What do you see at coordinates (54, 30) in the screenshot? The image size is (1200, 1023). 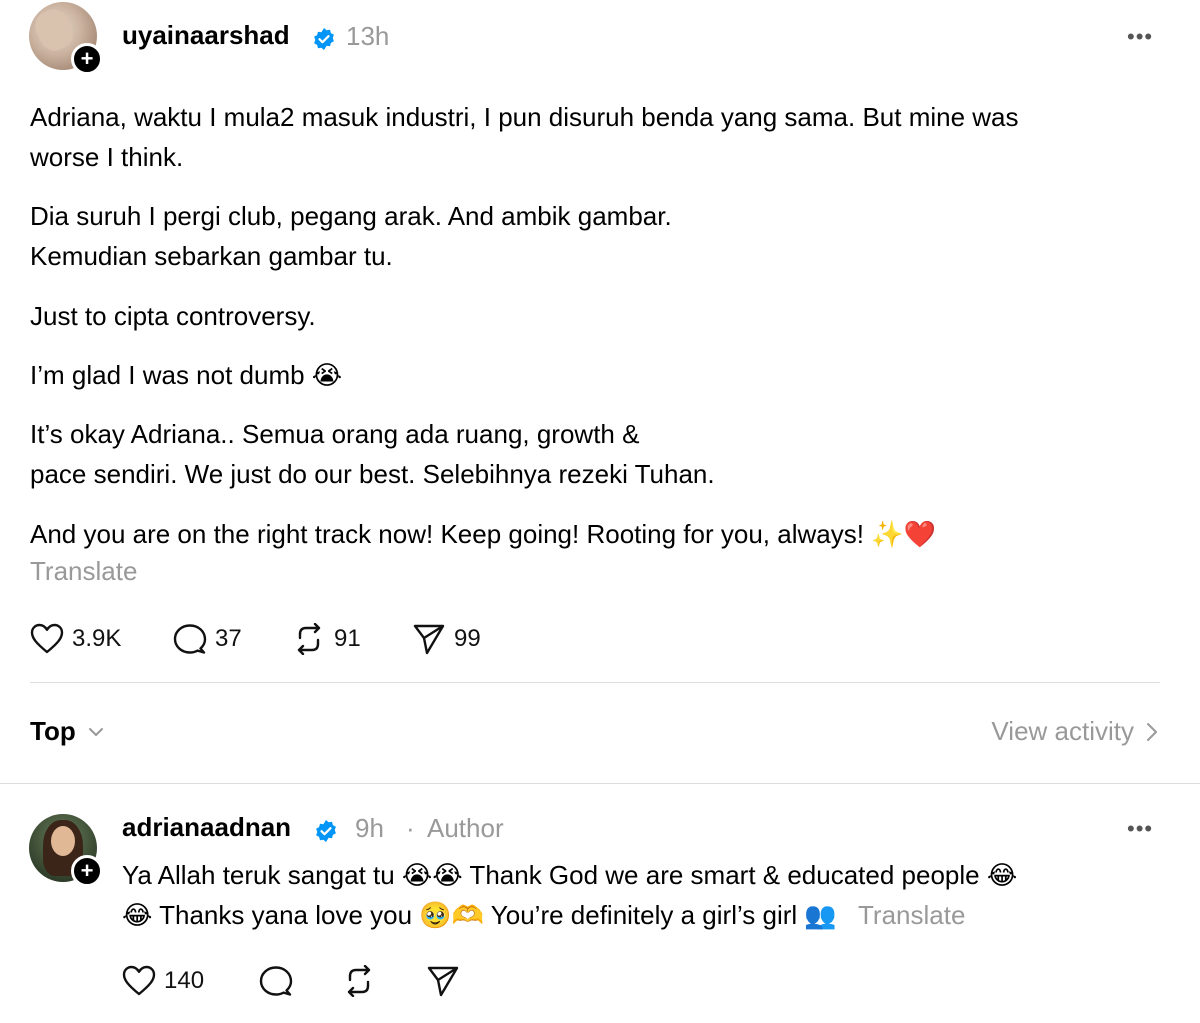 I see `avatar-photo` at bounding box center [54, 30].